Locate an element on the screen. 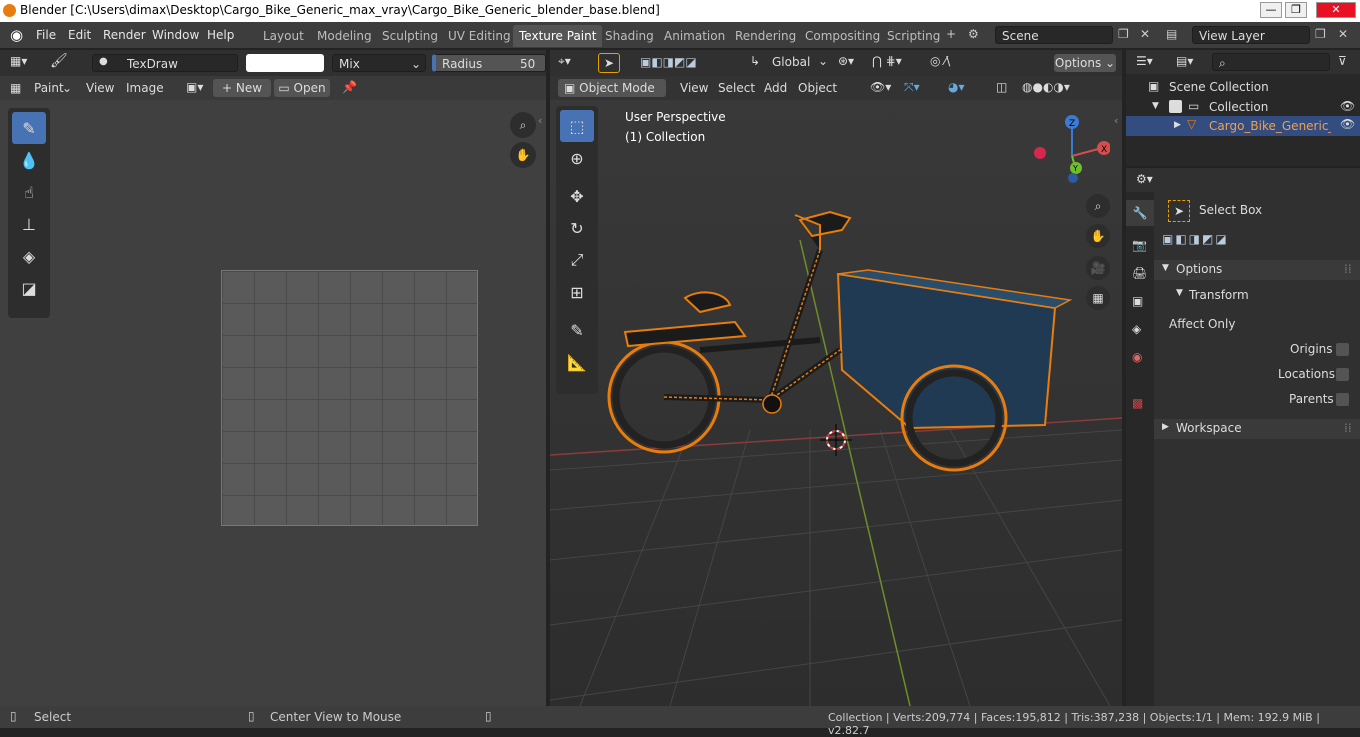 The height and width of the screenshot is (737, 1360). image-browse-icon: ▣▾ is located at coordinates (194, 87).